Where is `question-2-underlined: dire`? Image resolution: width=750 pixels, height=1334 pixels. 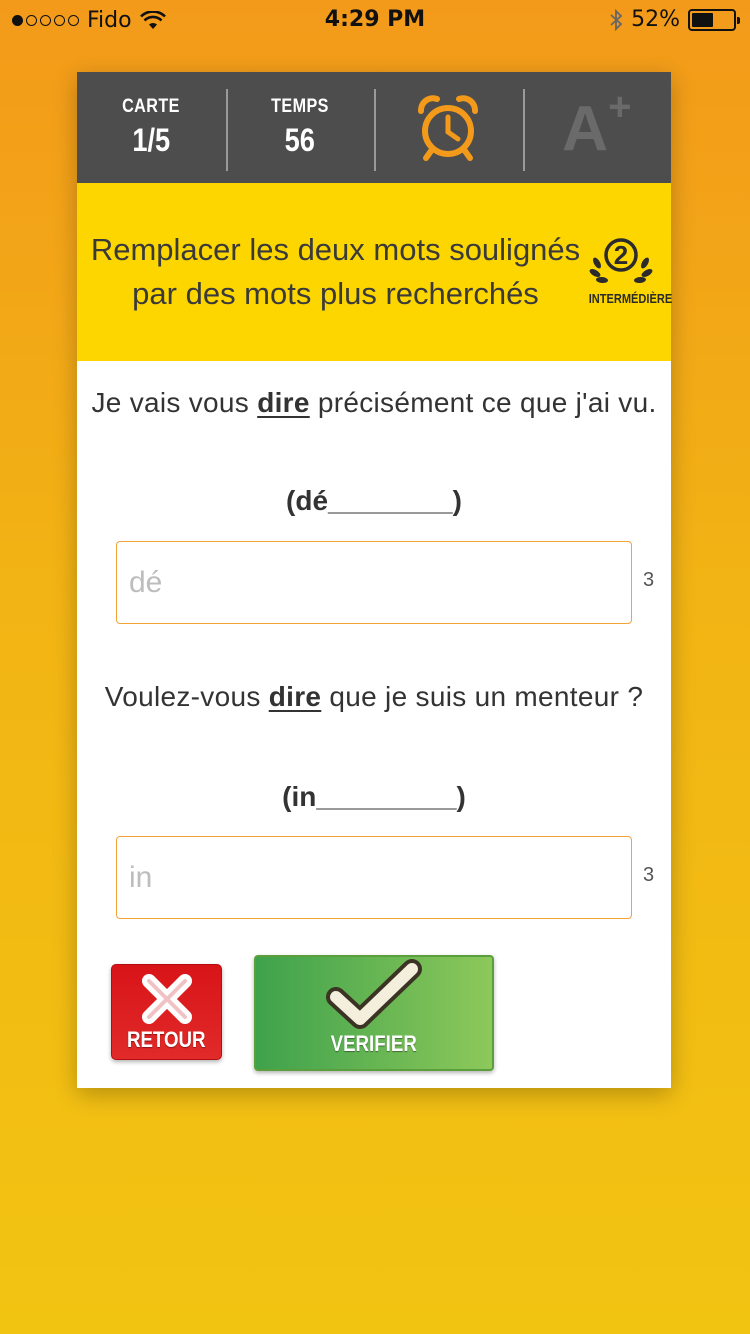
question-2-underlined: dire is located at coordinates (295, 696).